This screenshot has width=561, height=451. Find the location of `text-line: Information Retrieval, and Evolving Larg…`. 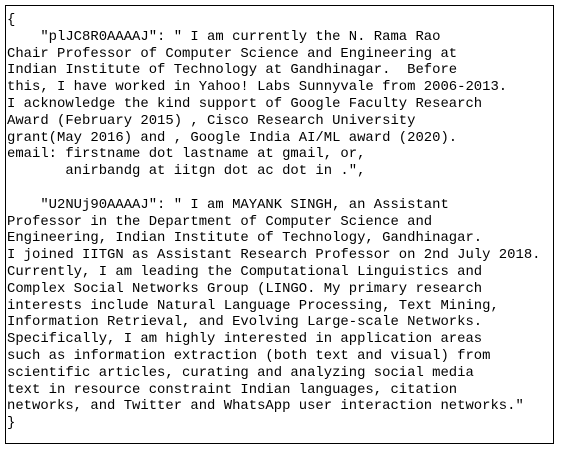

text-line: Information Retrieval, and Evolving Larg… is located at coordinates (245, 322).